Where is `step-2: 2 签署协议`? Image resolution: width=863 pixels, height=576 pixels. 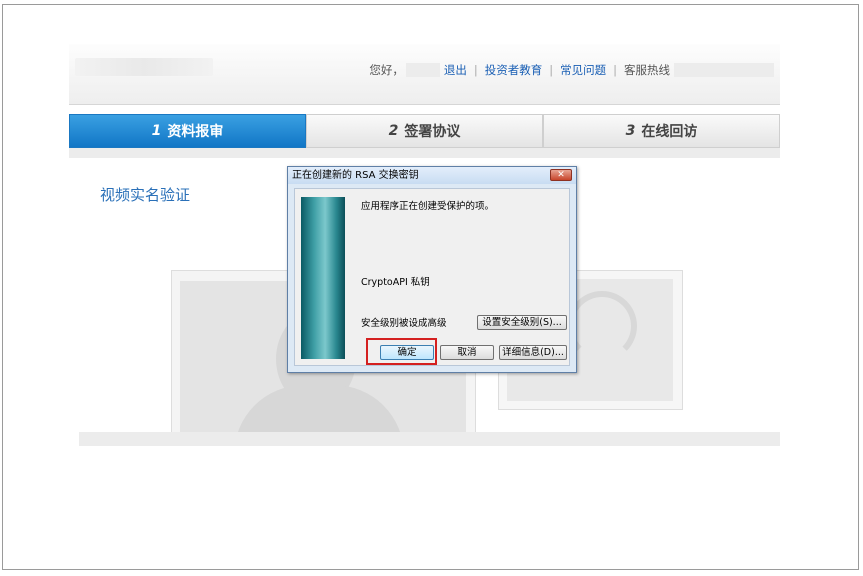 step-2: 2 签署协议 is located at coordinates (424, 131).